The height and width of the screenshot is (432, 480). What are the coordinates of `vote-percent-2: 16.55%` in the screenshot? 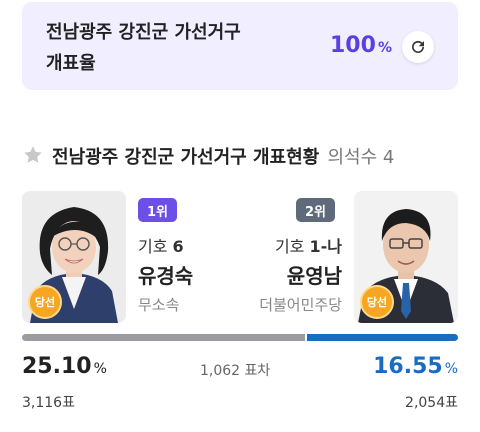 It's located at (415, 366).